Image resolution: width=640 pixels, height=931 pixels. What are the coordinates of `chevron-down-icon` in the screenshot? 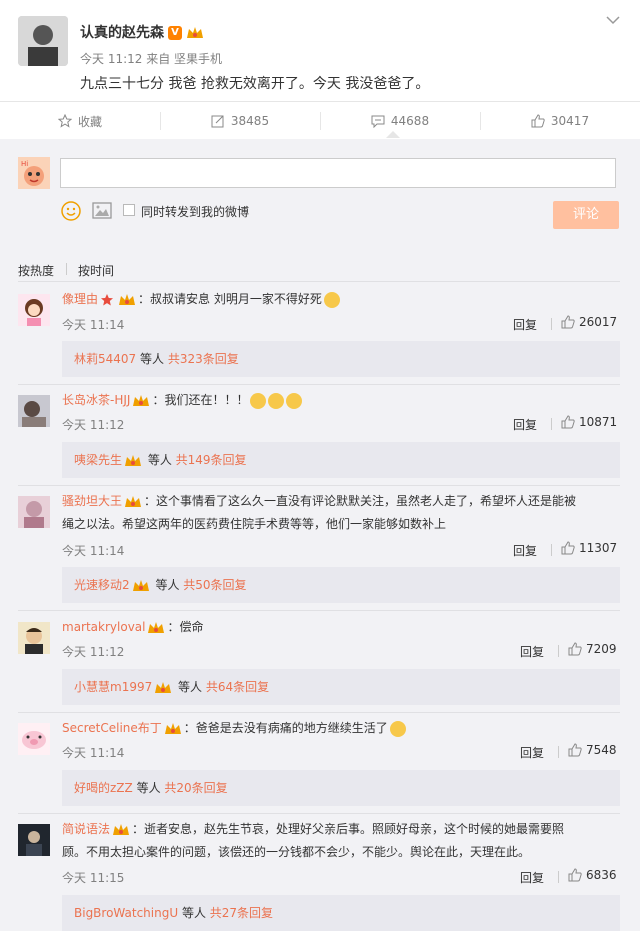 It's located at (613, 20).